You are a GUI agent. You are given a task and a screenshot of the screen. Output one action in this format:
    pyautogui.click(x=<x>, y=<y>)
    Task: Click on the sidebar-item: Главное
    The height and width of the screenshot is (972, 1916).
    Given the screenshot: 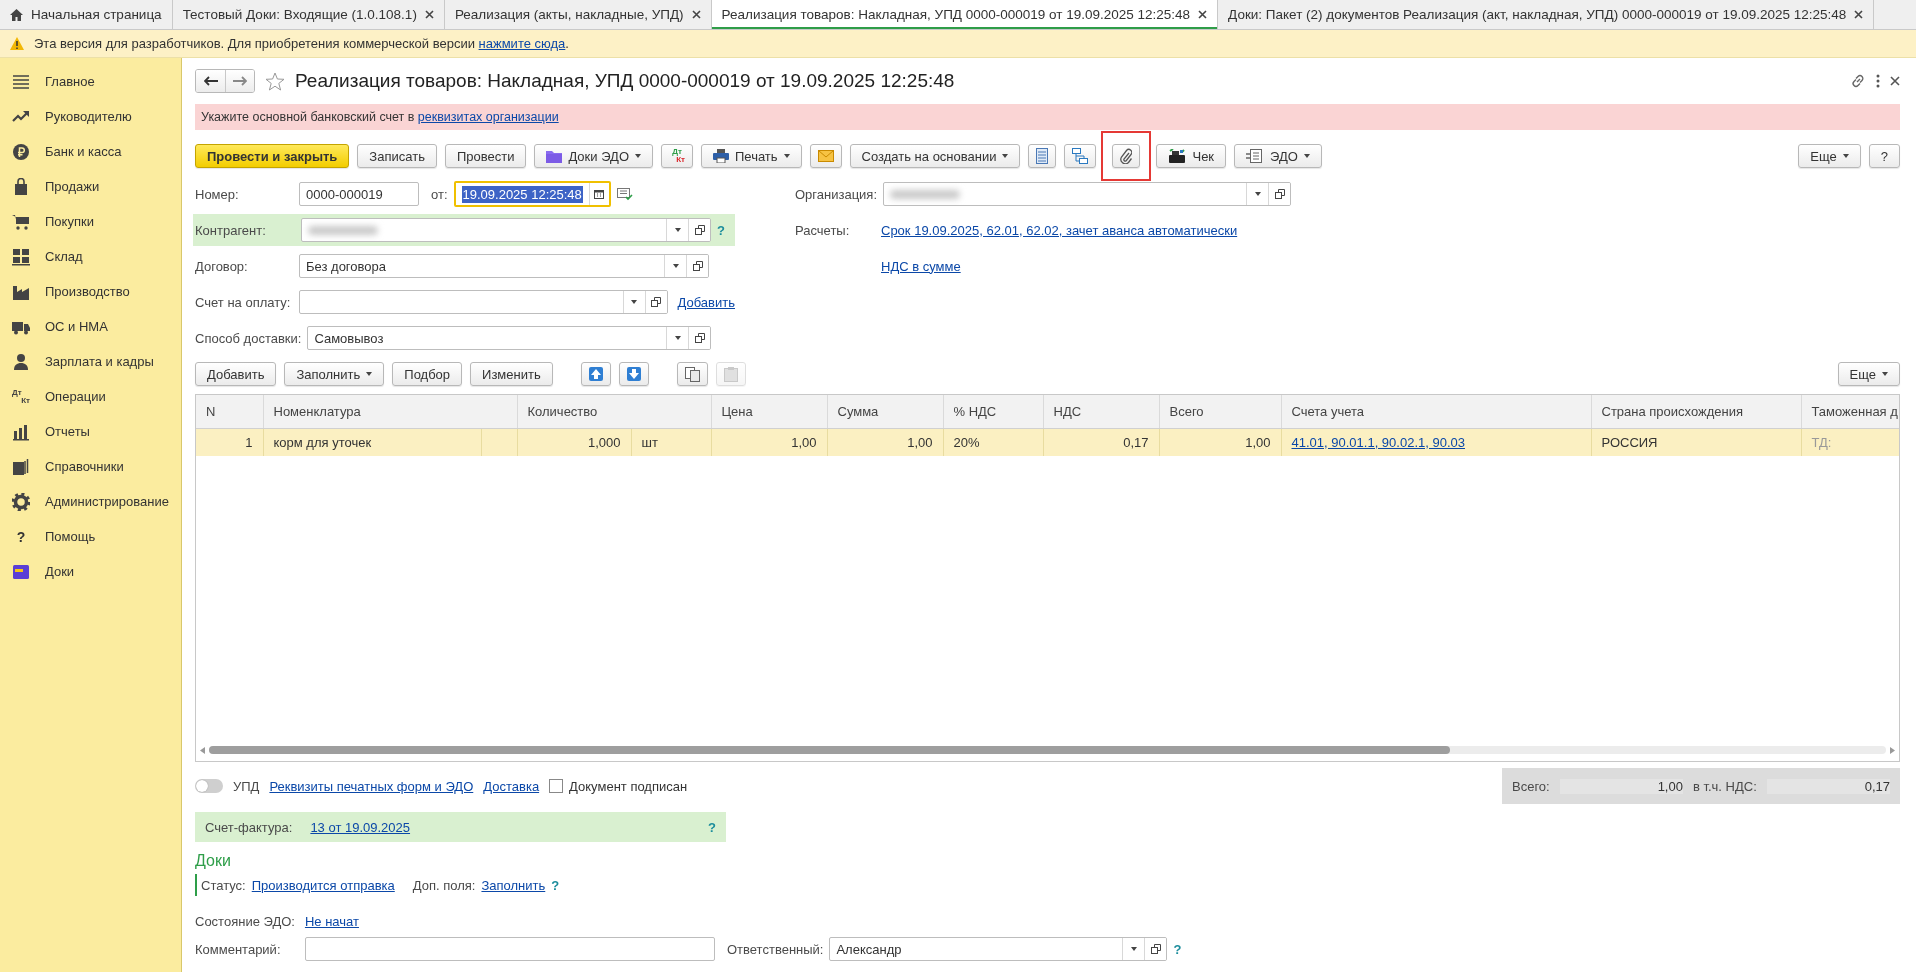 What is the action you would take?
    pyautogui.click(x=90, y=81)
    